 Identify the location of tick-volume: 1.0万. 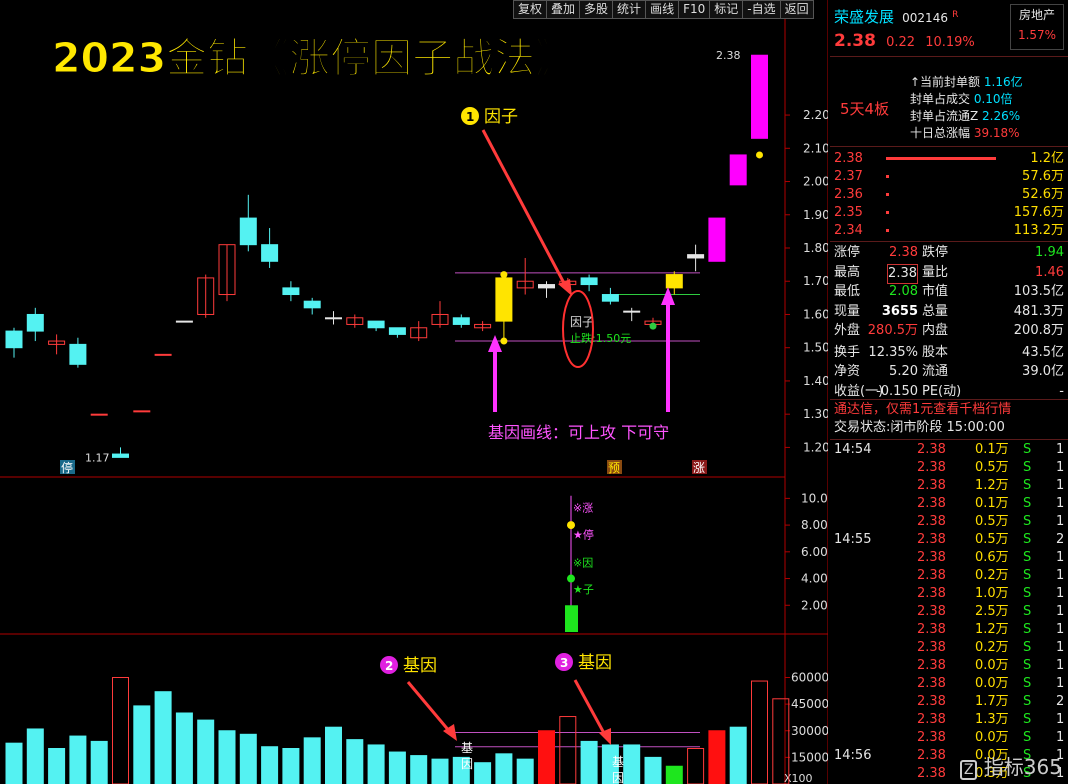
(992, 593).